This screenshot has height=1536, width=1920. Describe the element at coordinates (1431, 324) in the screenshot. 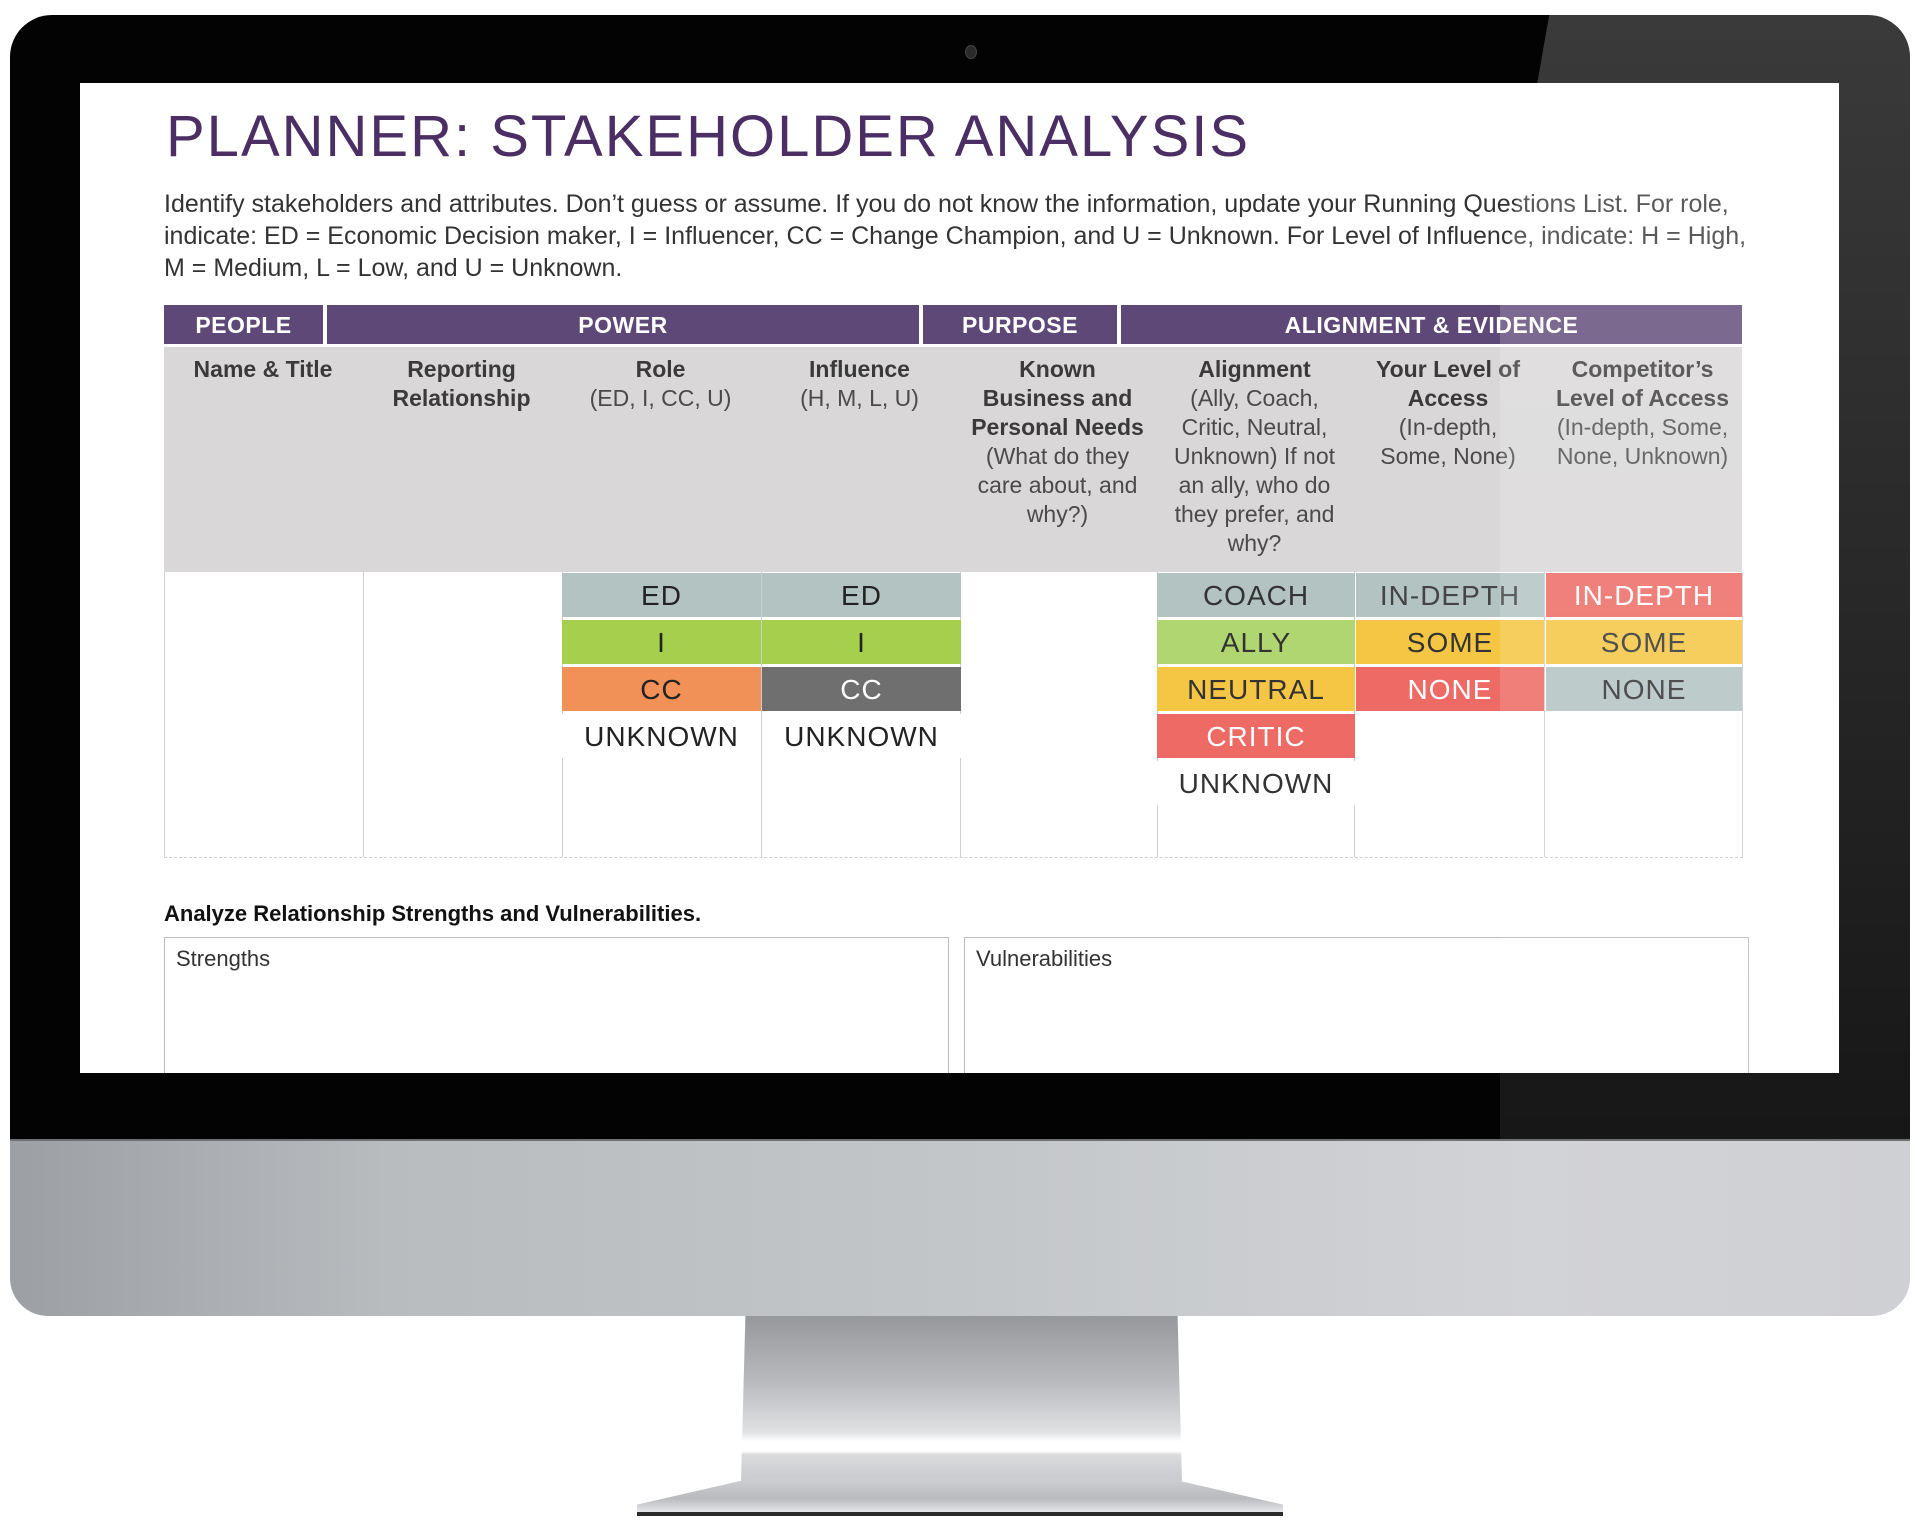

I see `group-header-alignment-evidence: ALIGNMENT & EVIDENCE` at that location.